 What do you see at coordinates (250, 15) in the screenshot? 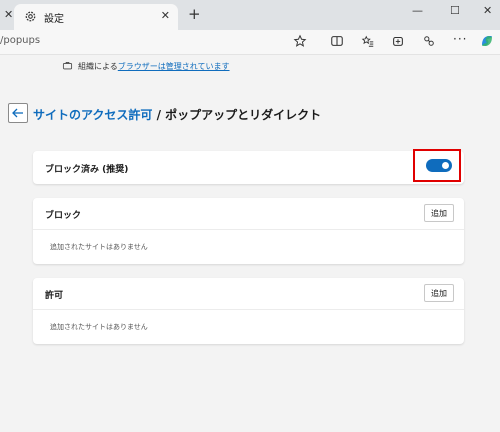
I see `tab-bar: ✕ 設定 ✕ + — ☐ ✕` at bounding box center [250, 15].